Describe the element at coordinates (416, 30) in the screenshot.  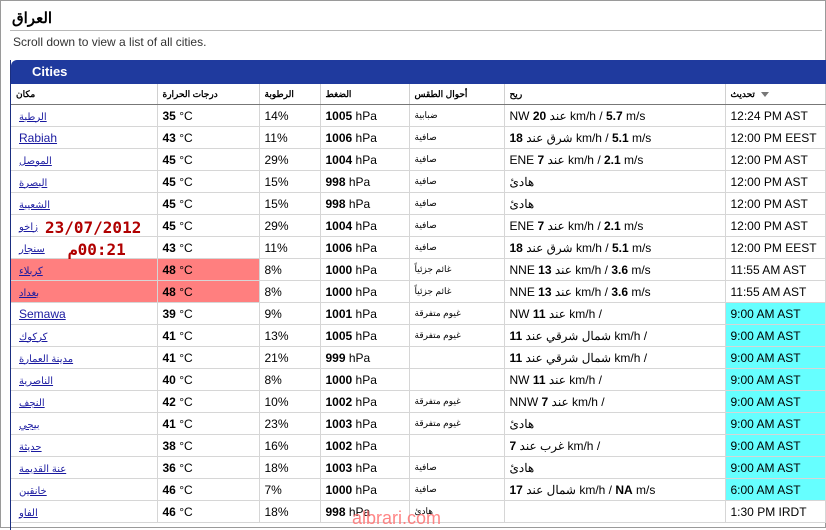
I see `title-divider` at that location.